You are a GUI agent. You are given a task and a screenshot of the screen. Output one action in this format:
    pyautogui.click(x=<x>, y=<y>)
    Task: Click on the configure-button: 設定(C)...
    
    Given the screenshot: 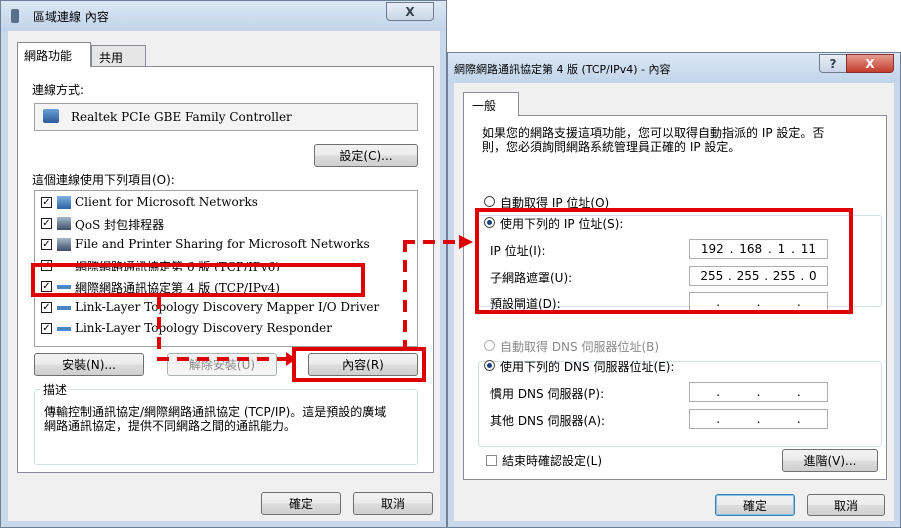 What is the action you would take?
    pyautogui.click(x=366, y=155)
    